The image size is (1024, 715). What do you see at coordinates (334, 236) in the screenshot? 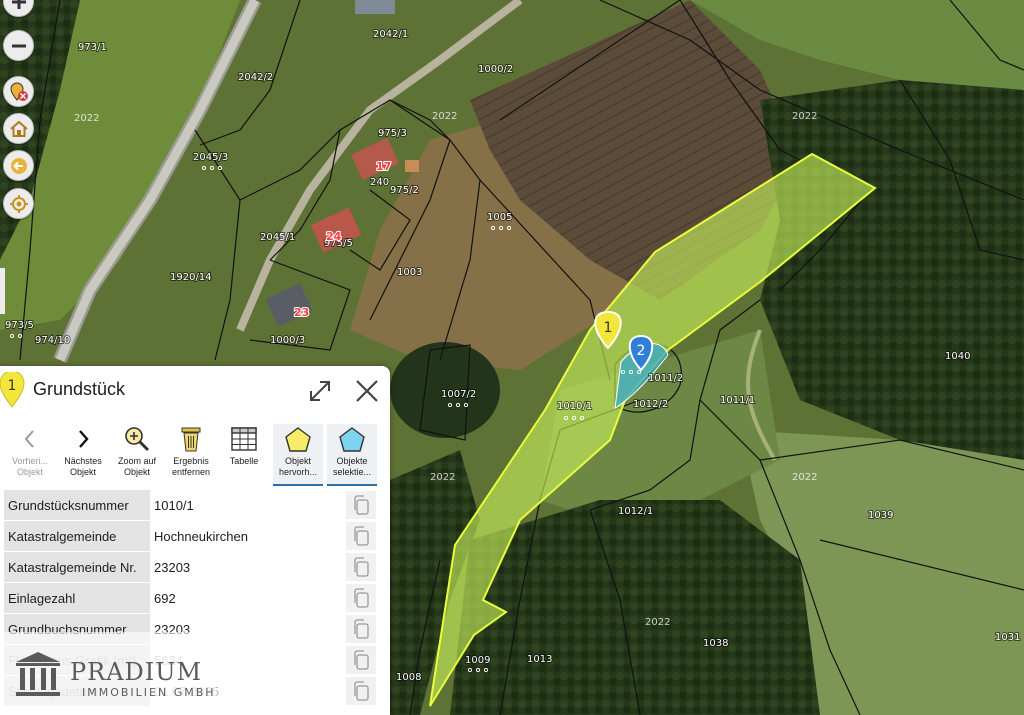
I see `house-number: 24` at bounding box center [334, 236].